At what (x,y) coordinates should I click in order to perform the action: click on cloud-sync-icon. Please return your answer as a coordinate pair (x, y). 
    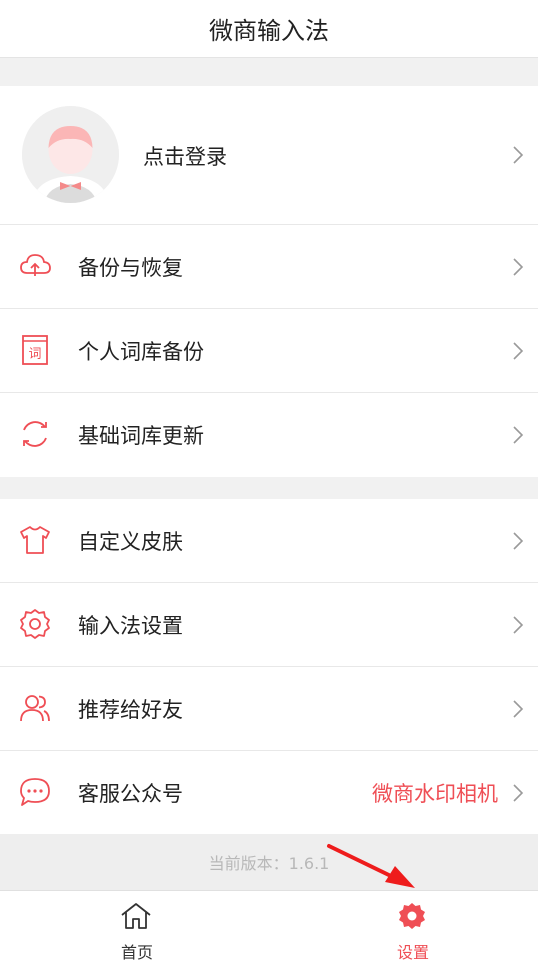
    Looking at the image, I should click on (35, 265).